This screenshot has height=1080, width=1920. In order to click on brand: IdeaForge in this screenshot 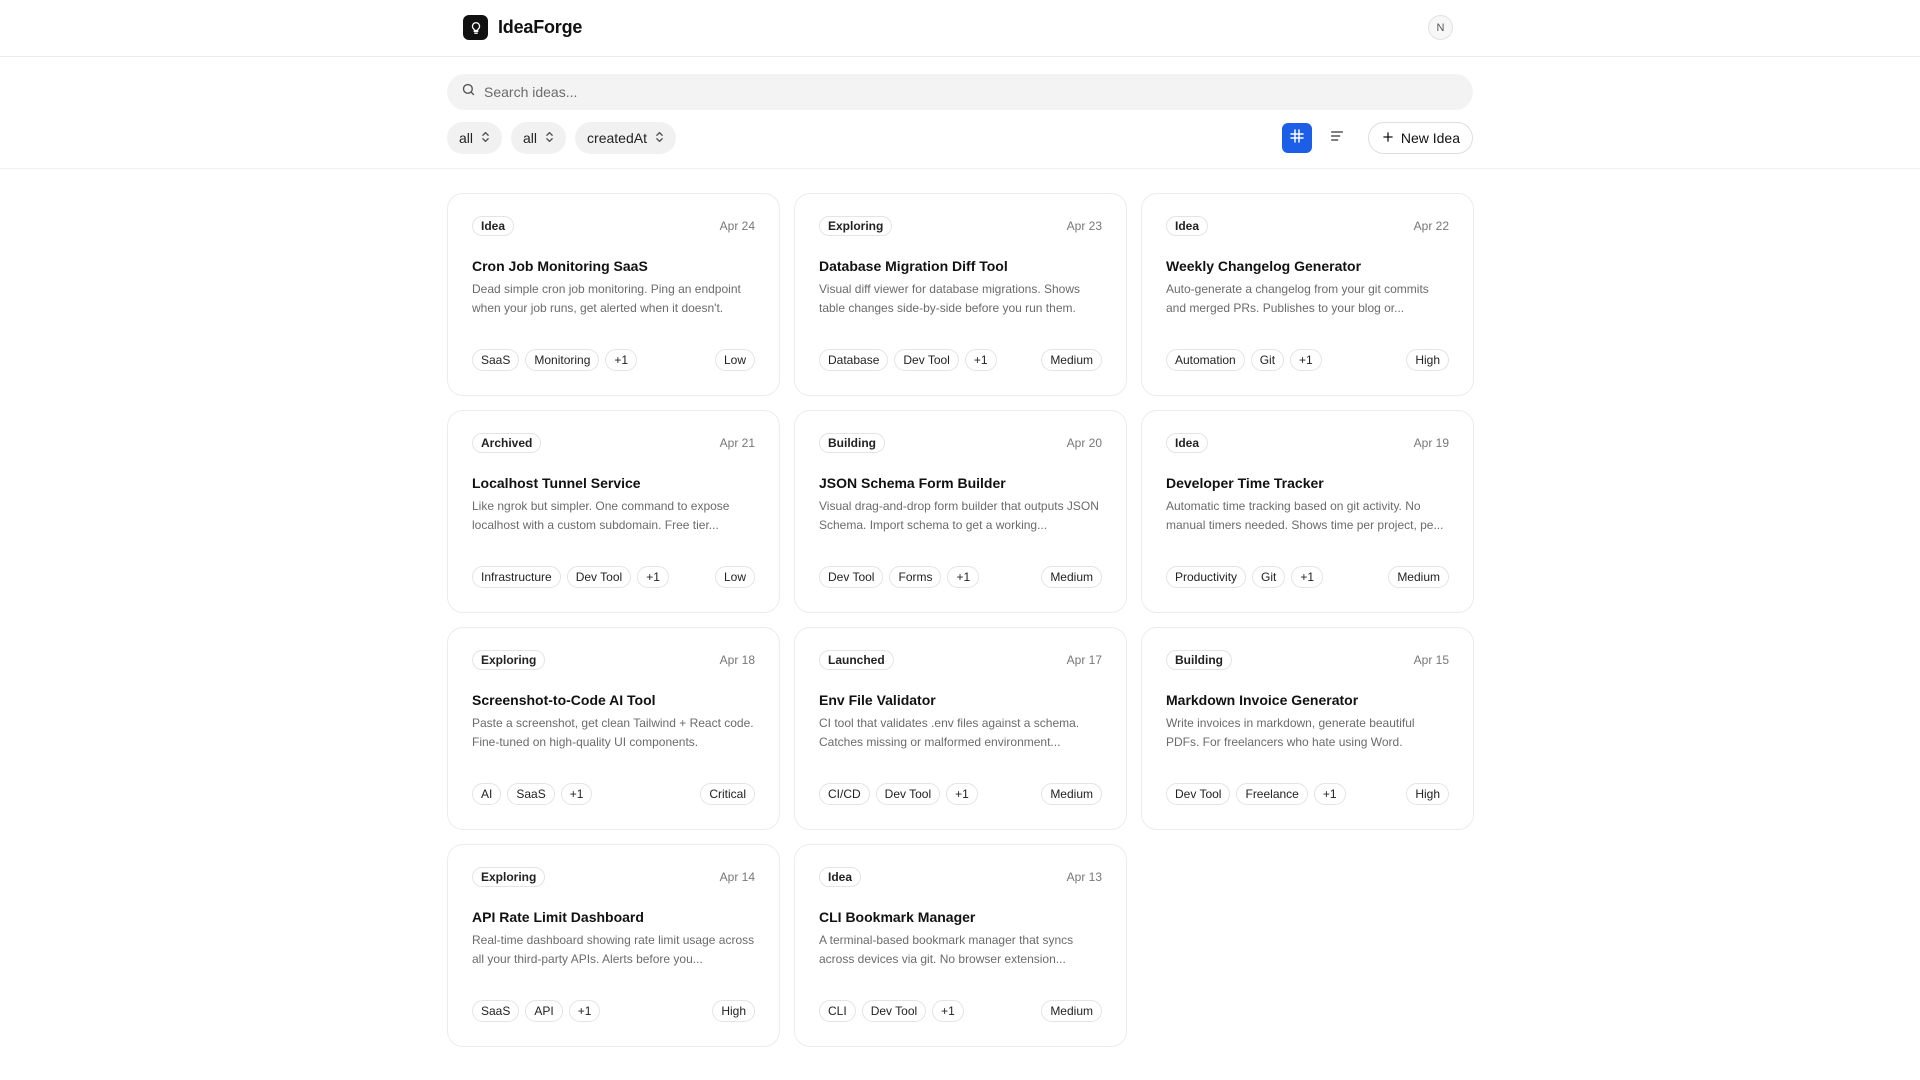, I will do `click(522, 27)`.